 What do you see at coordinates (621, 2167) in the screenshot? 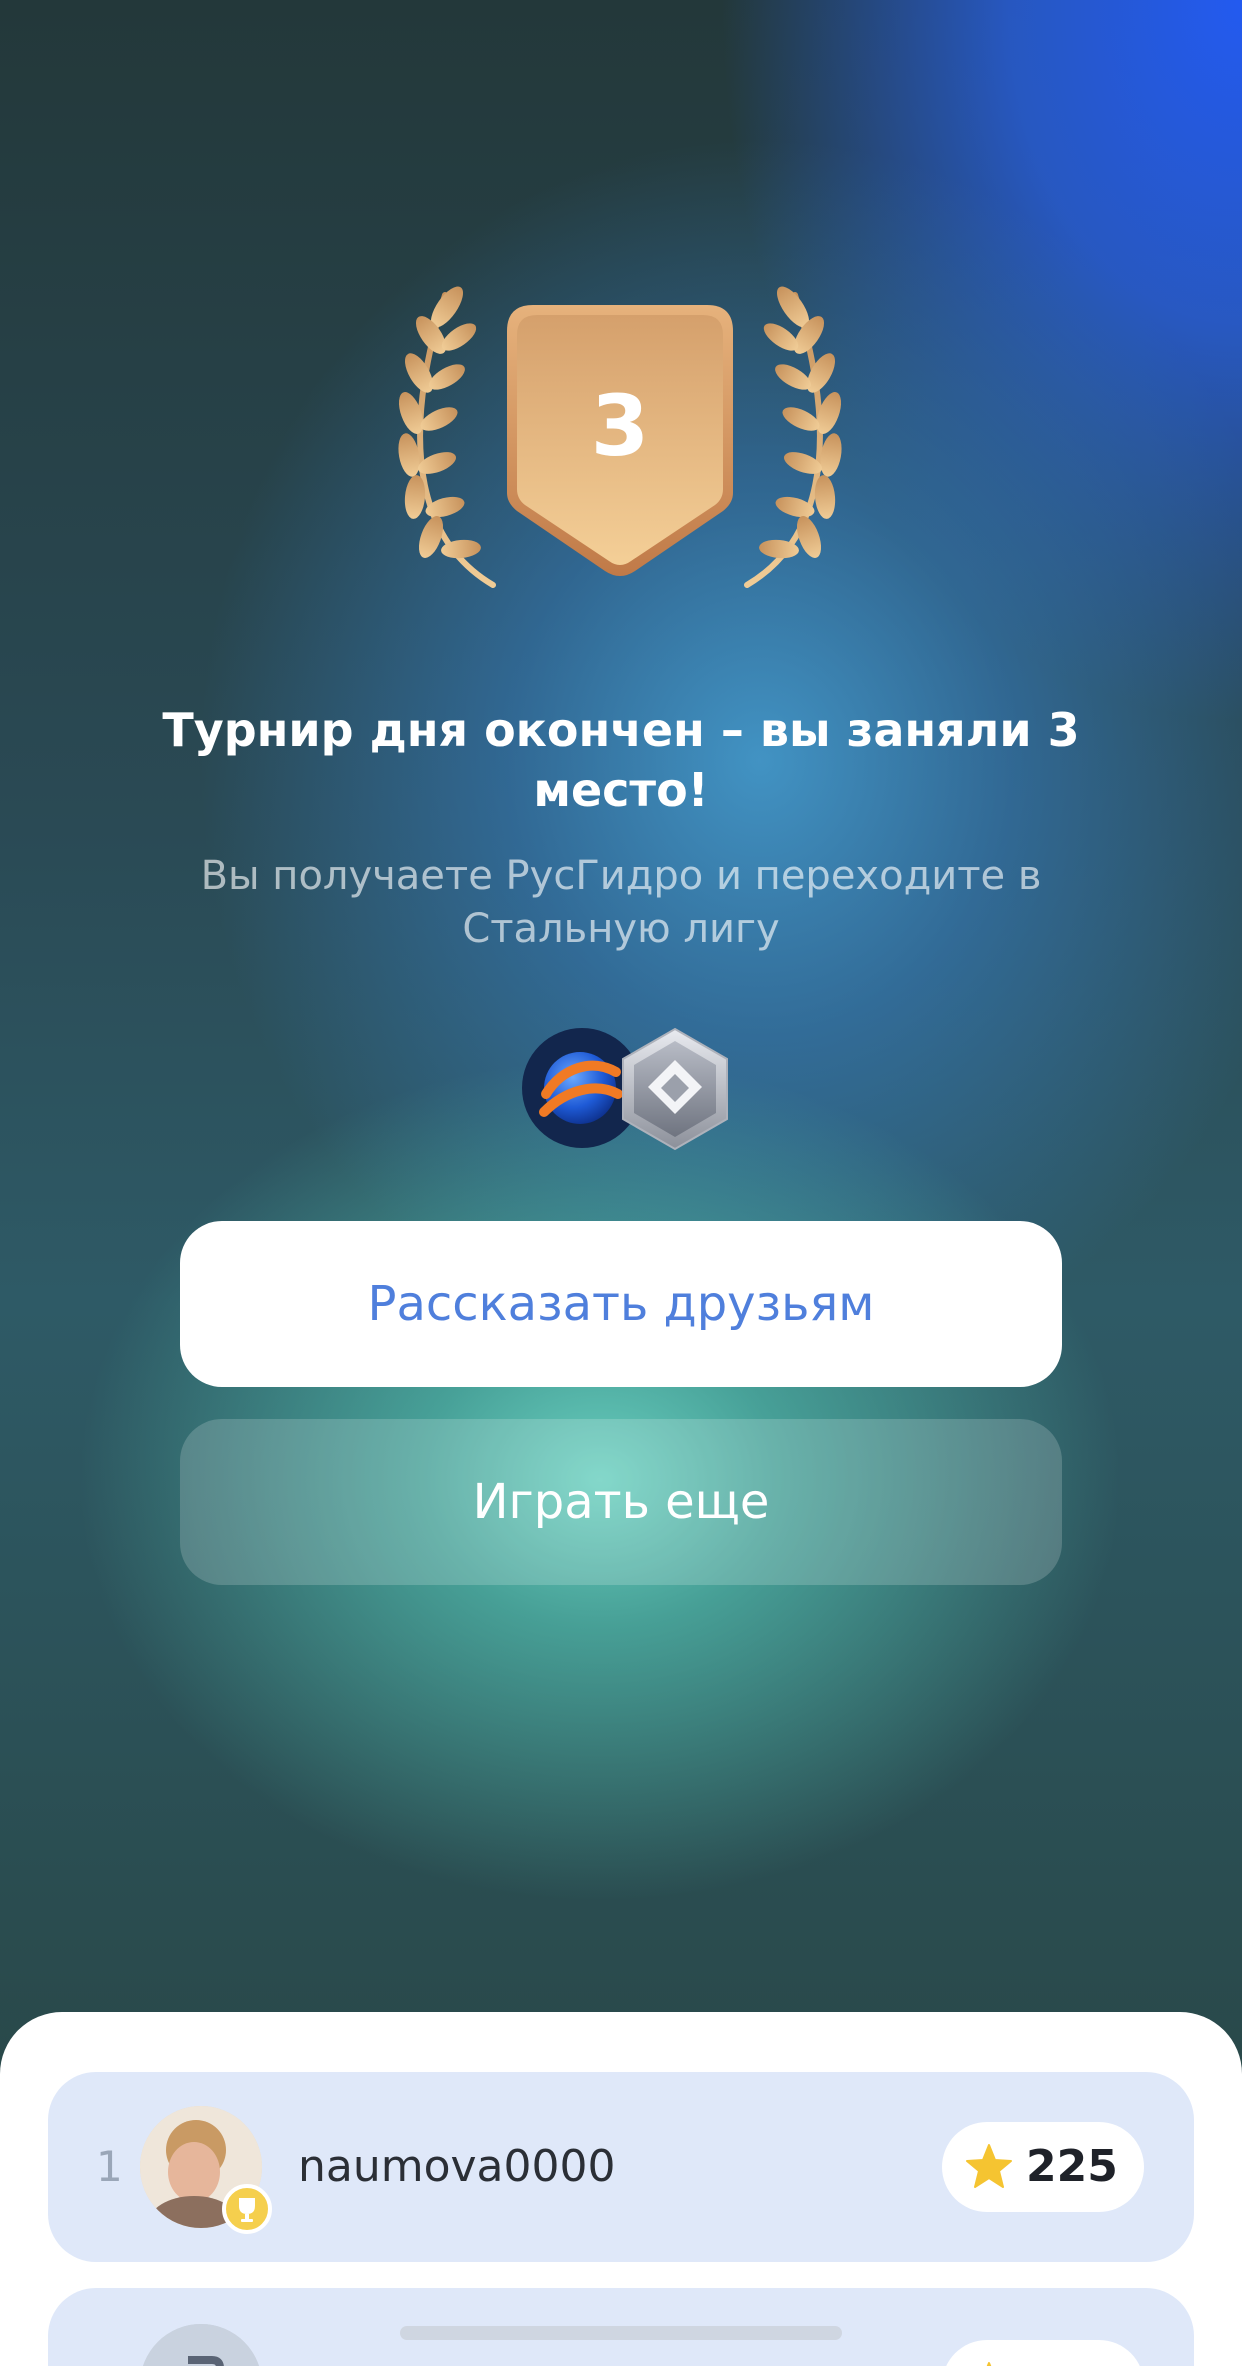
I see `leaderboard-row: 1 naumova0000 225` at bounding box center [621, 2167].